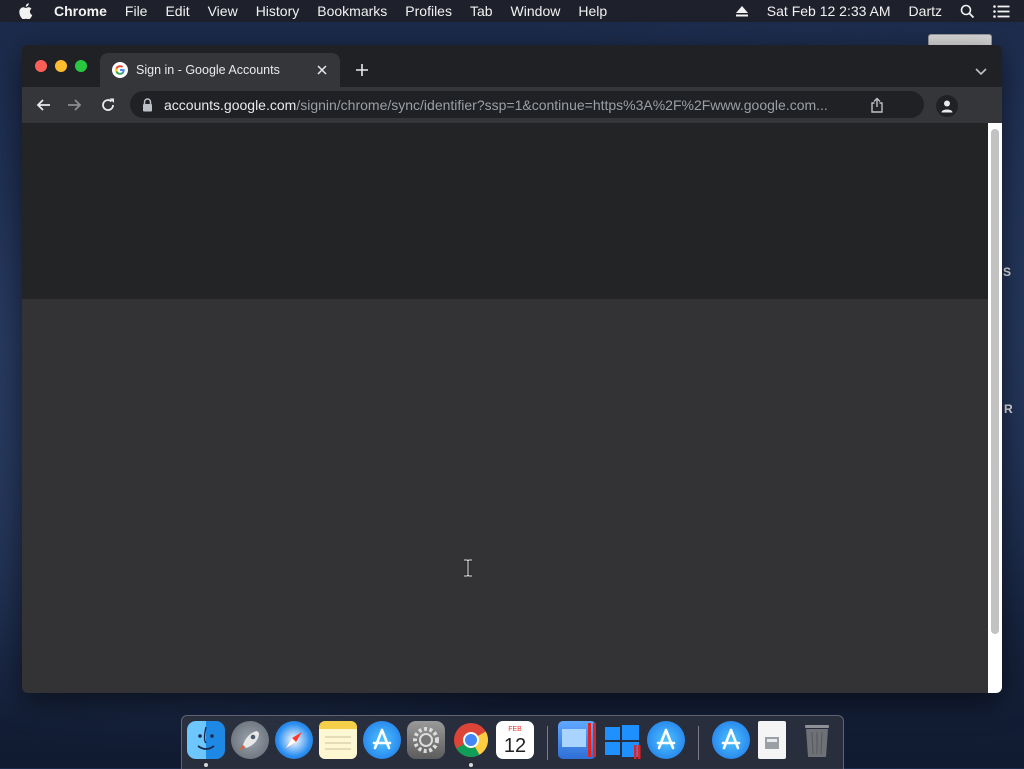 The width and height of the screenshot is (1024, 769). I want to click on menu-bookmarks: Bookmarks, so click(352, 11).